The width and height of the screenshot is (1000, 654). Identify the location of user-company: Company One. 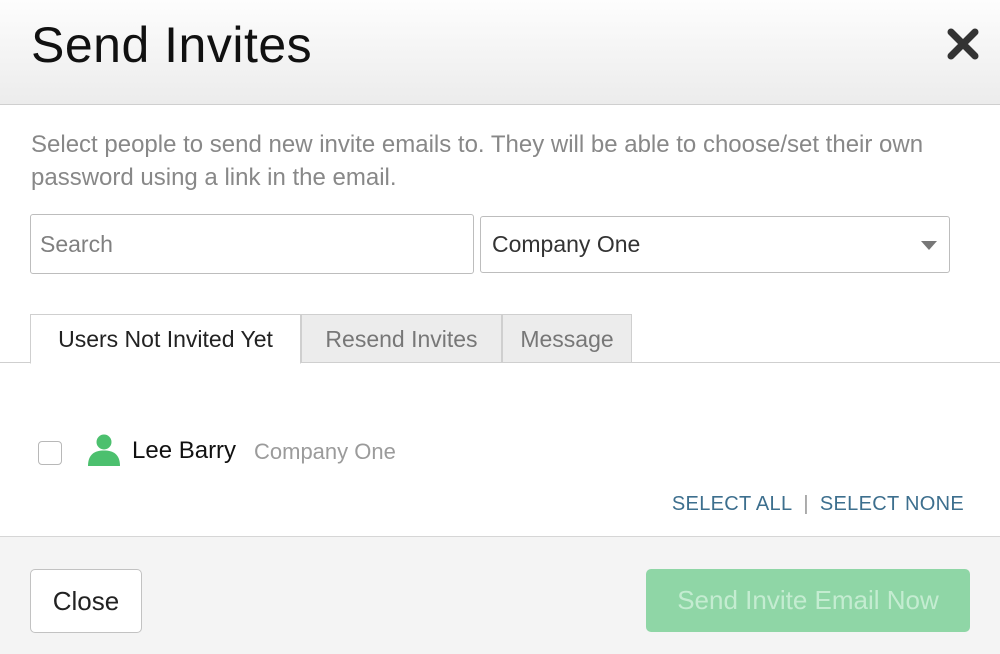
(325, 451).